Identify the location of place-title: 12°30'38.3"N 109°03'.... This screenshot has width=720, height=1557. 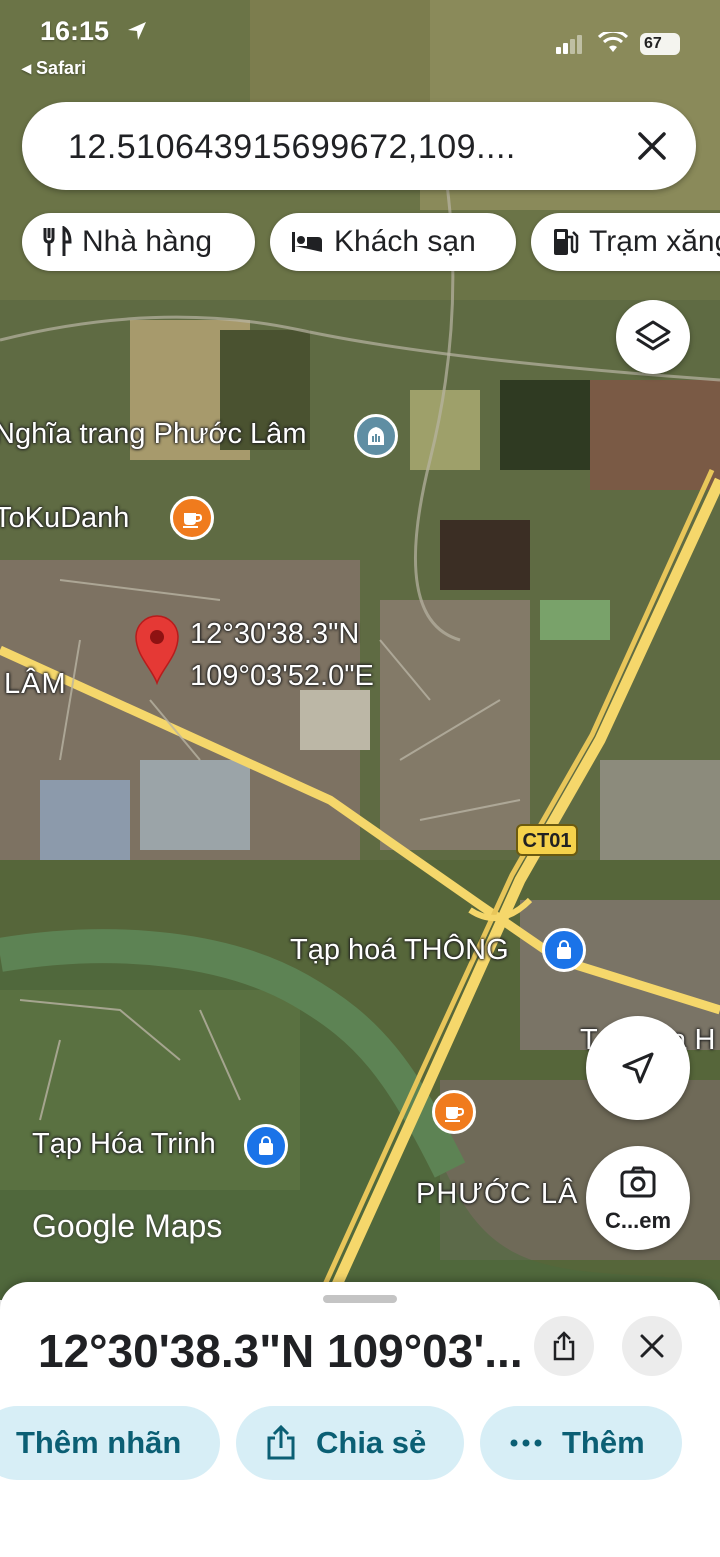
(280, 1351).